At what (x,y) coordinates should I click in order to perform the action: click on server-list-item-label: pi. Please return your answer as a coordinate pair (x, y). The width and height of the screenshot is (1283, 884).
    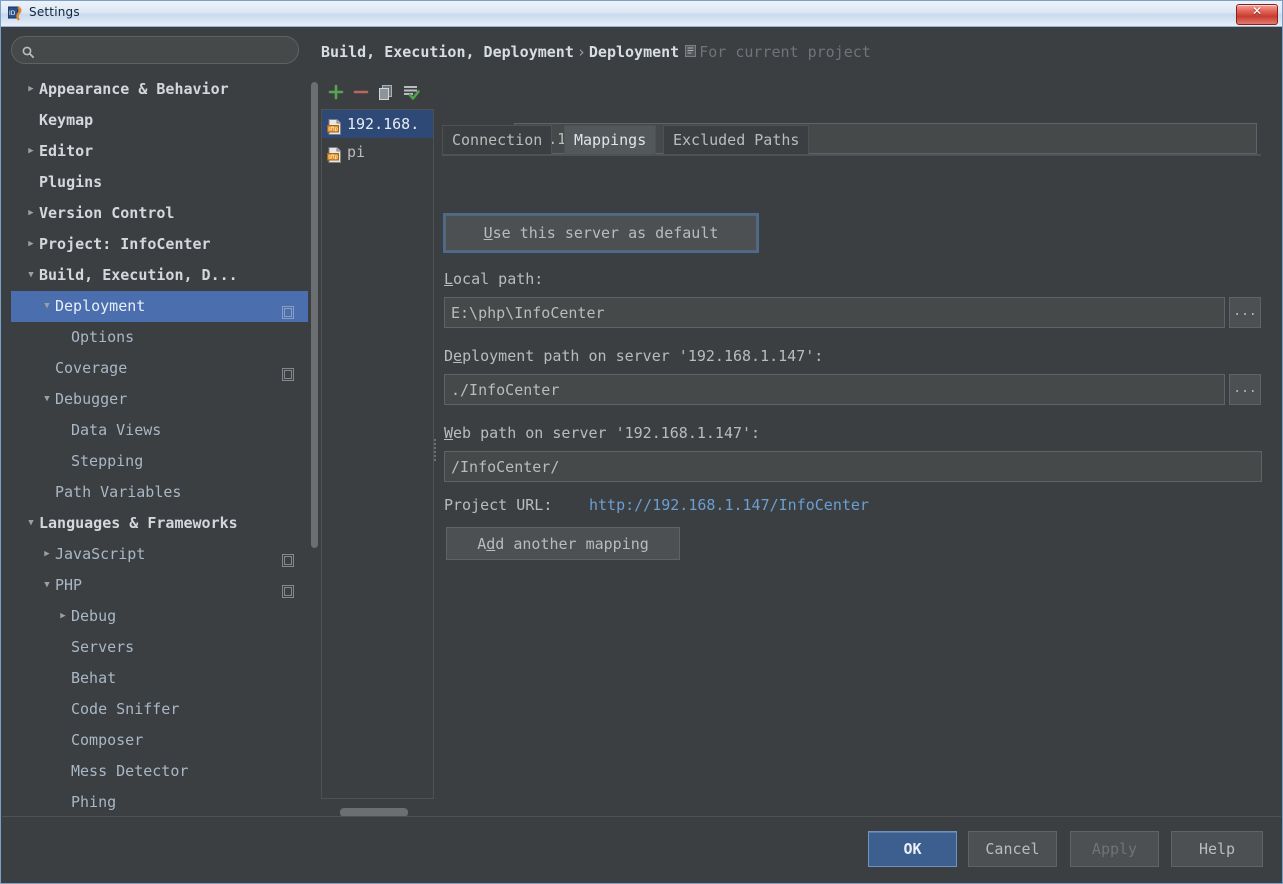
    Looking at the image, I should click on (356, 152).